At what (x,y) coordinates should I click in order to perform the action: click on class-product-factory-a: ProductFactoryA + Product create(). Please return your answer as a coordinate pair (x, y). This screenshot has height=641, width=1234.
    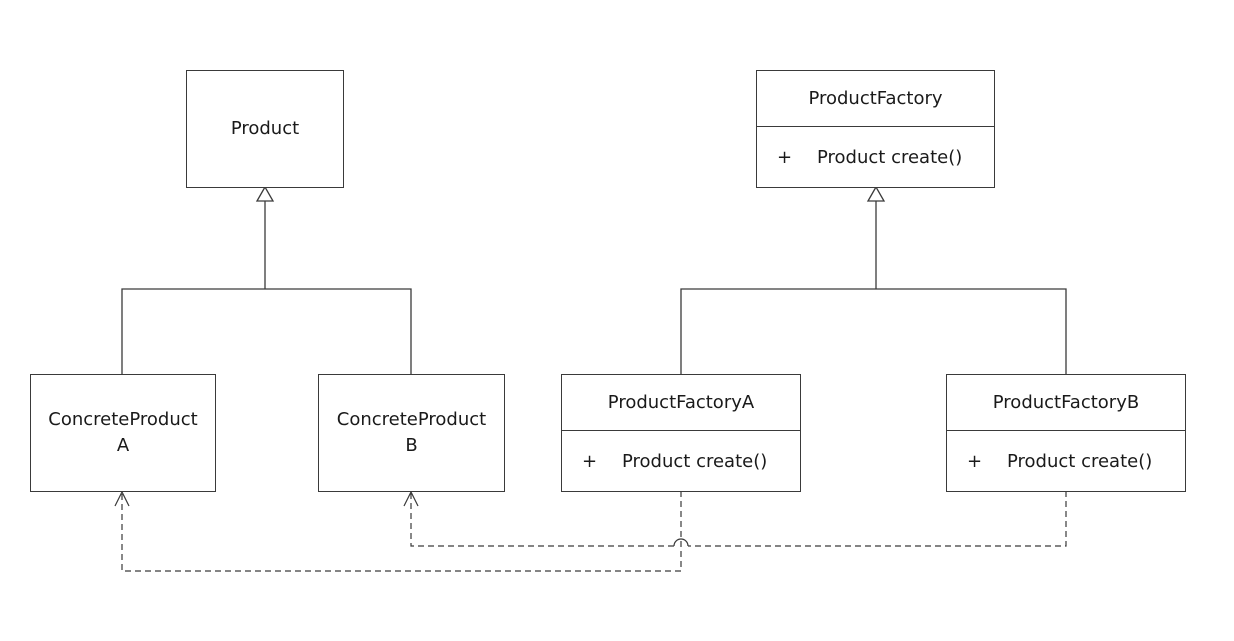
    Looking at the image, I should click on (681, 433).